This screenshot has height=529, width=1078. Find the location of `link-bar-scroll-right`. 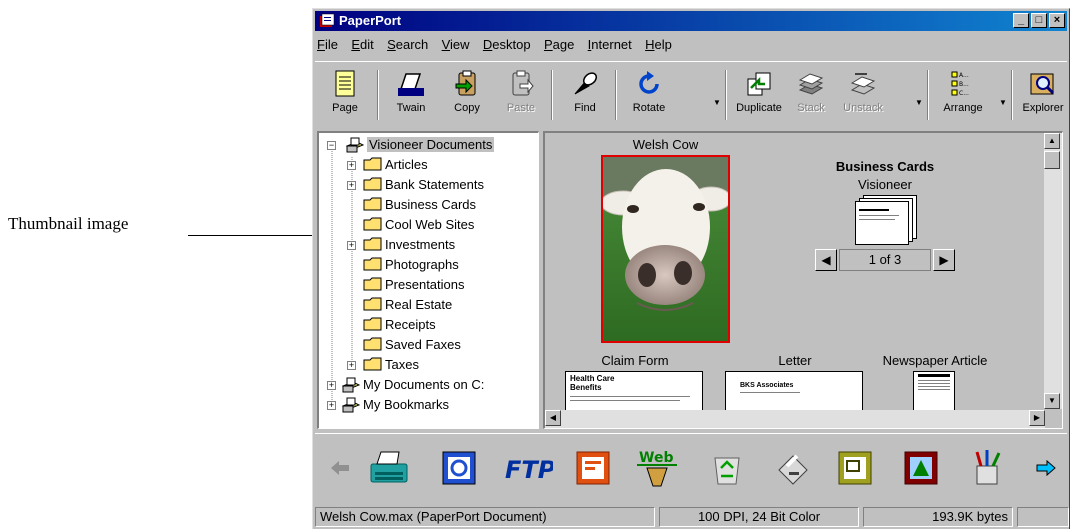

link-bar-scroll-right is located at coordinates (1046, 468).